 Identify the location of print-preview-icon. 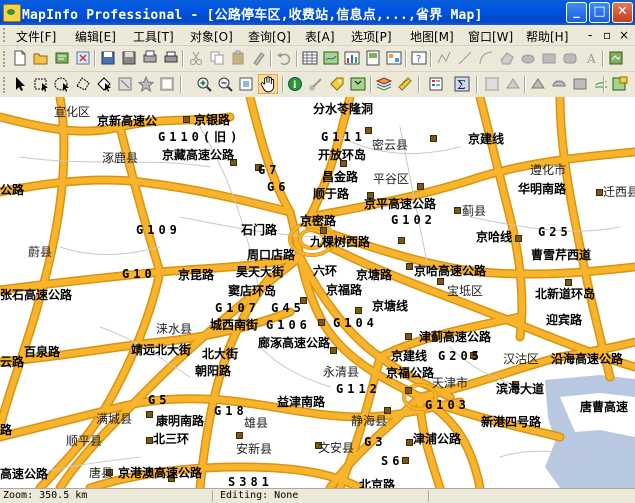
(150, 58).